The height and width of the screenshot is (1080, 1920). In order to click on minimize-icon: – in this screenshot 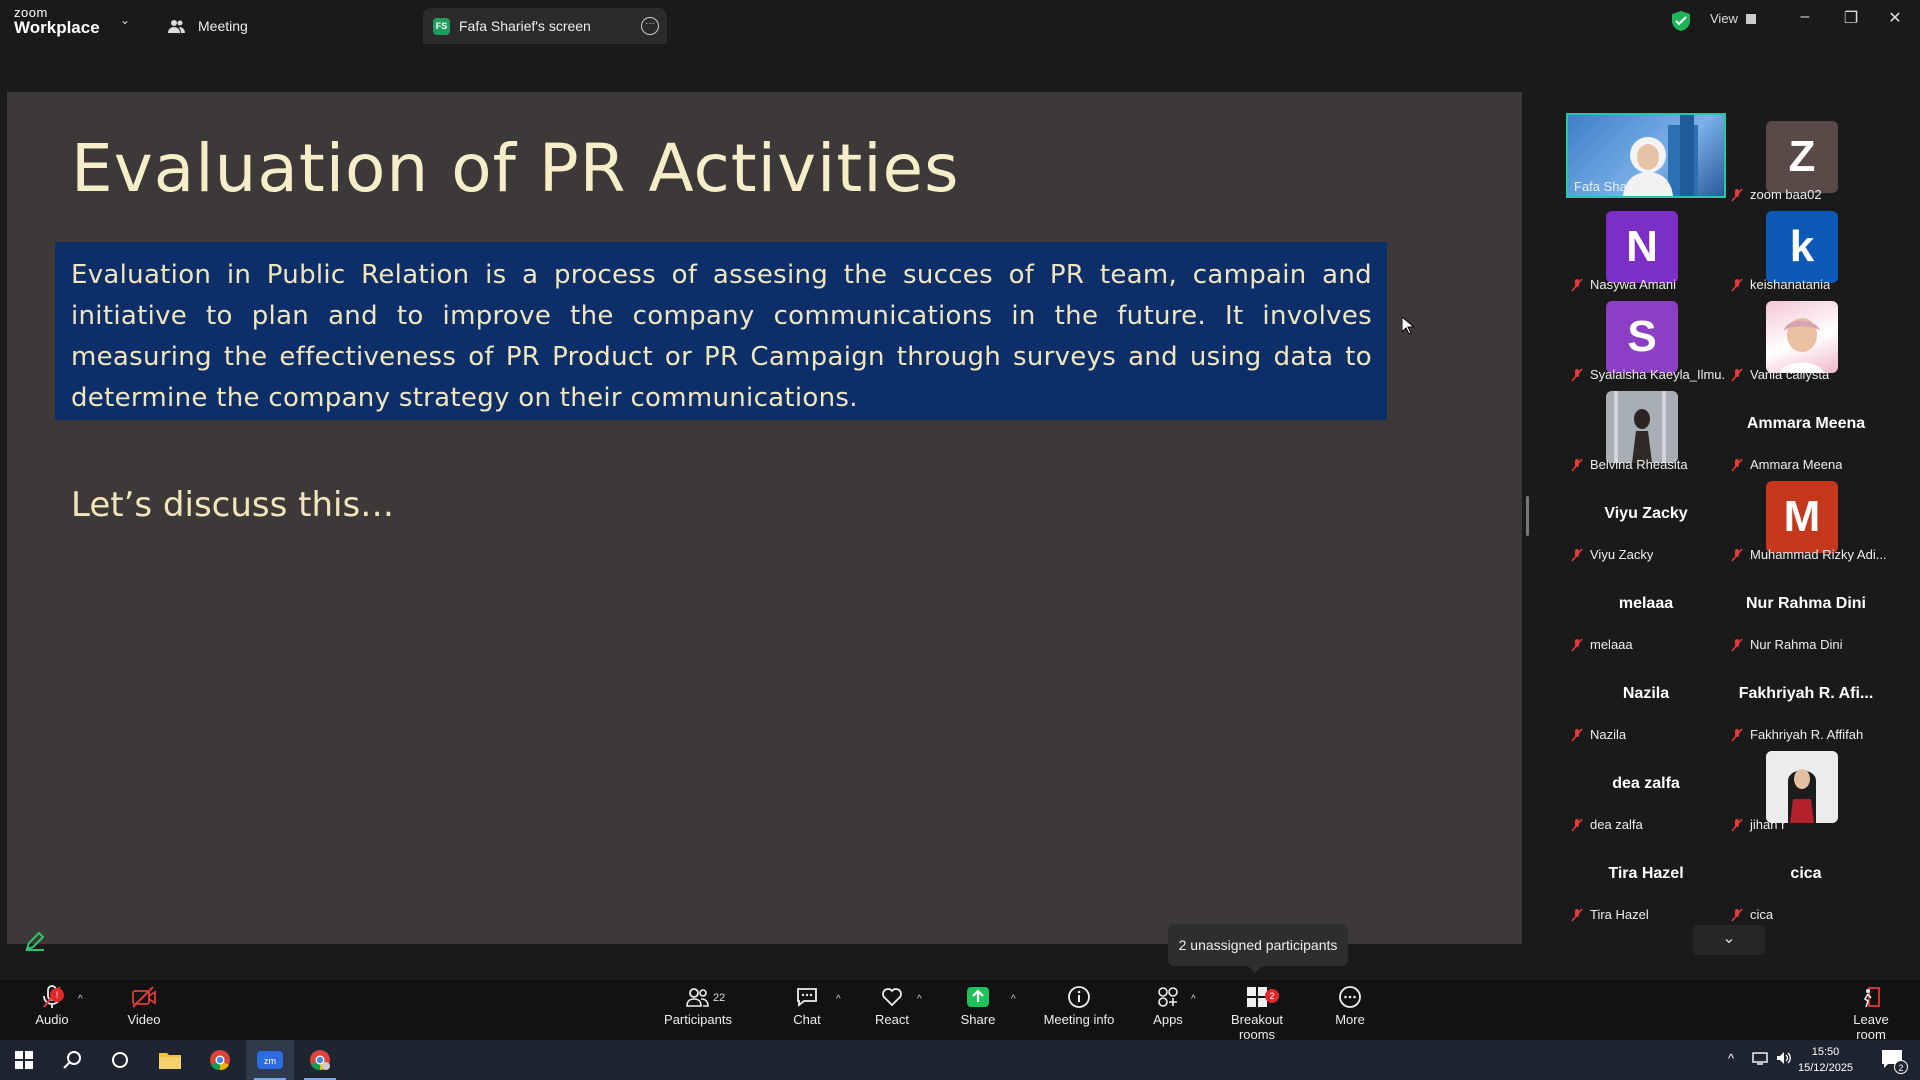, I will do `click(1805, 20)`.